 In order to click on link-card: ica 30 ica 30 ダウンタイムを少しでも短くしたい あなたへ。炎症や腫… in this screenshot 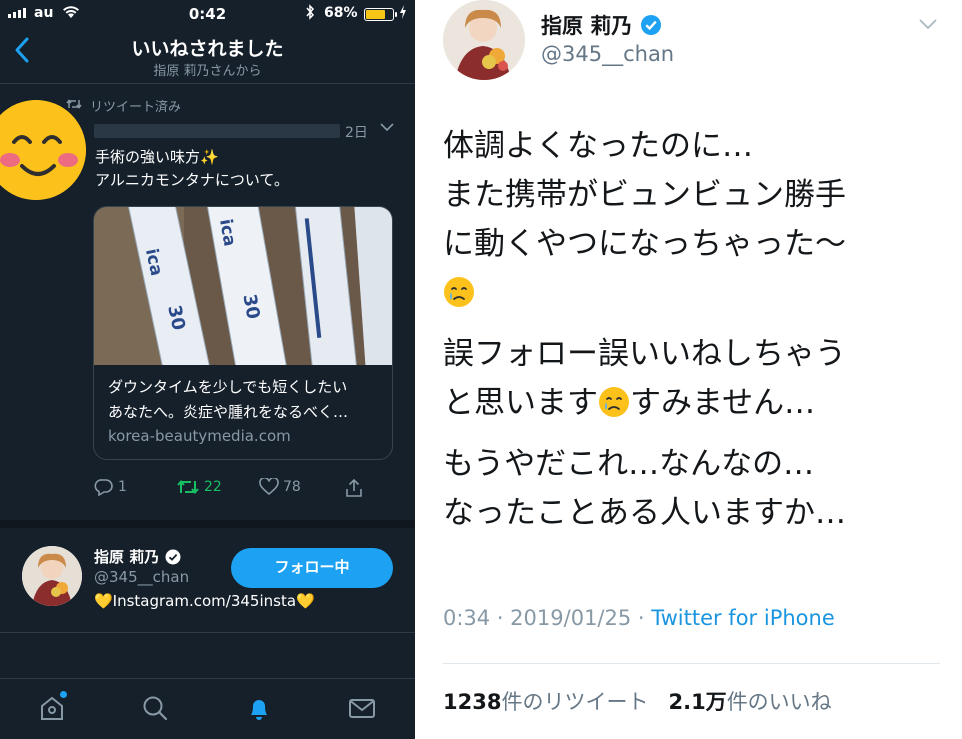, I will do `click(243, 333)`.